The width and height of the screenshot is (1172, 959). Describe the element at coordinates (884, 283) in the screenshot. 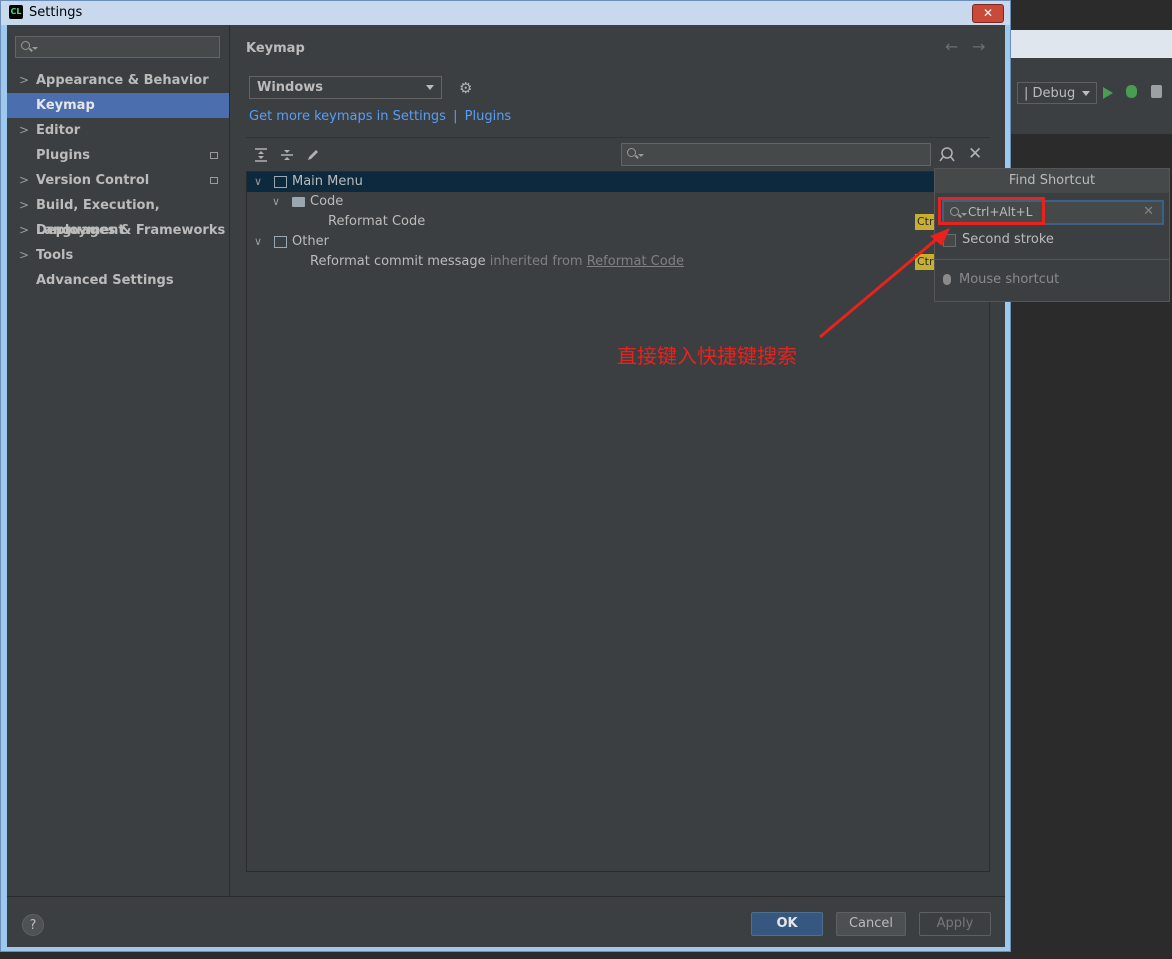

I see `annotation-arrow` at that location.